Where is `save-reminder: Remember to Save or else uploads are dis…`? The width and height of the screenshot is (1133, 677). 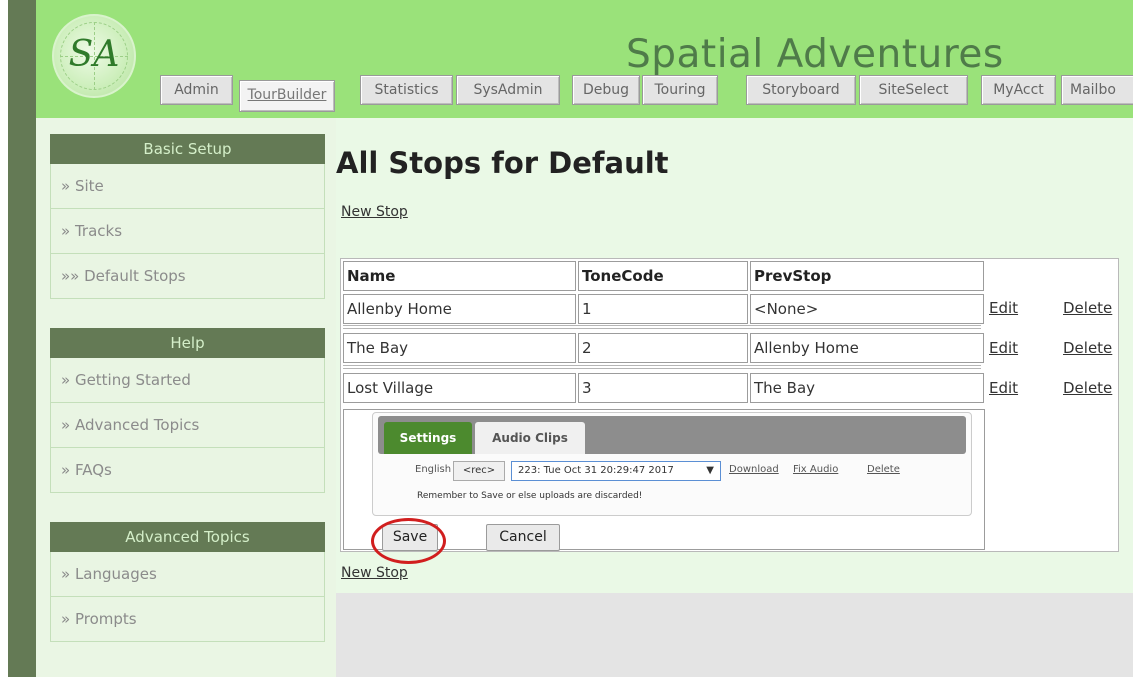
save-reminder: Remember to Save or else uploads are dis… is located at coordinates (530, 496).